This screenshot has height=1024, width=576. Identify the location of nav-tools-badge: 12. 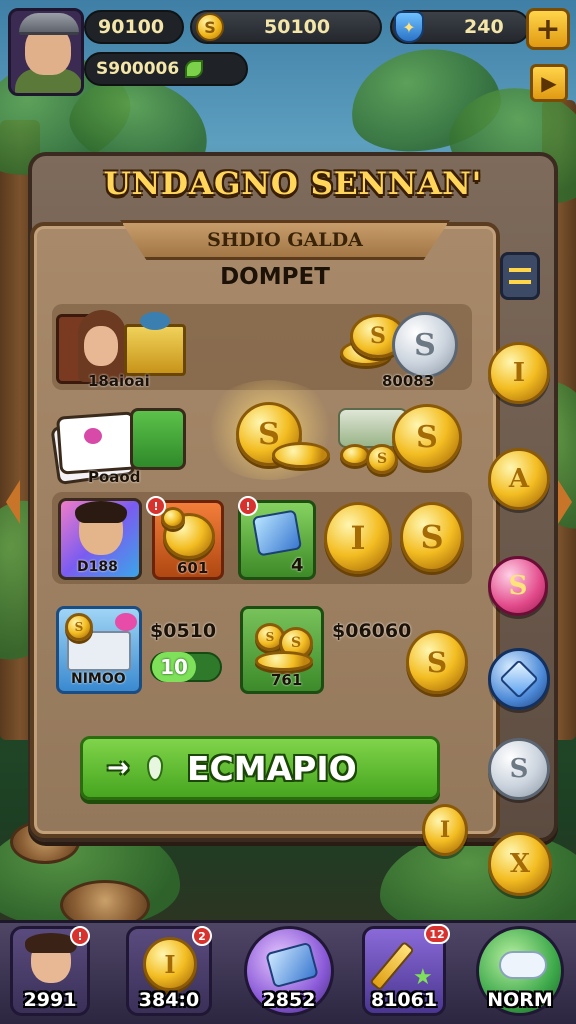
(437, 934).